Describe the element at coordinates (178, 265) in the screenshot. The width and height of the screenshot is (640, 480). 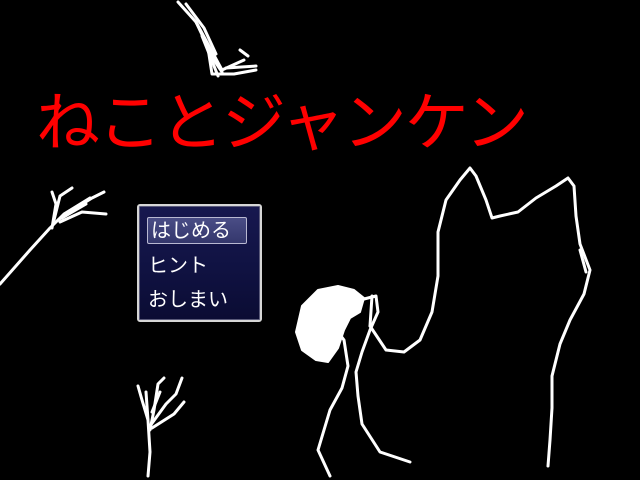
I see `menu-item-hint: ヒント` at that location.